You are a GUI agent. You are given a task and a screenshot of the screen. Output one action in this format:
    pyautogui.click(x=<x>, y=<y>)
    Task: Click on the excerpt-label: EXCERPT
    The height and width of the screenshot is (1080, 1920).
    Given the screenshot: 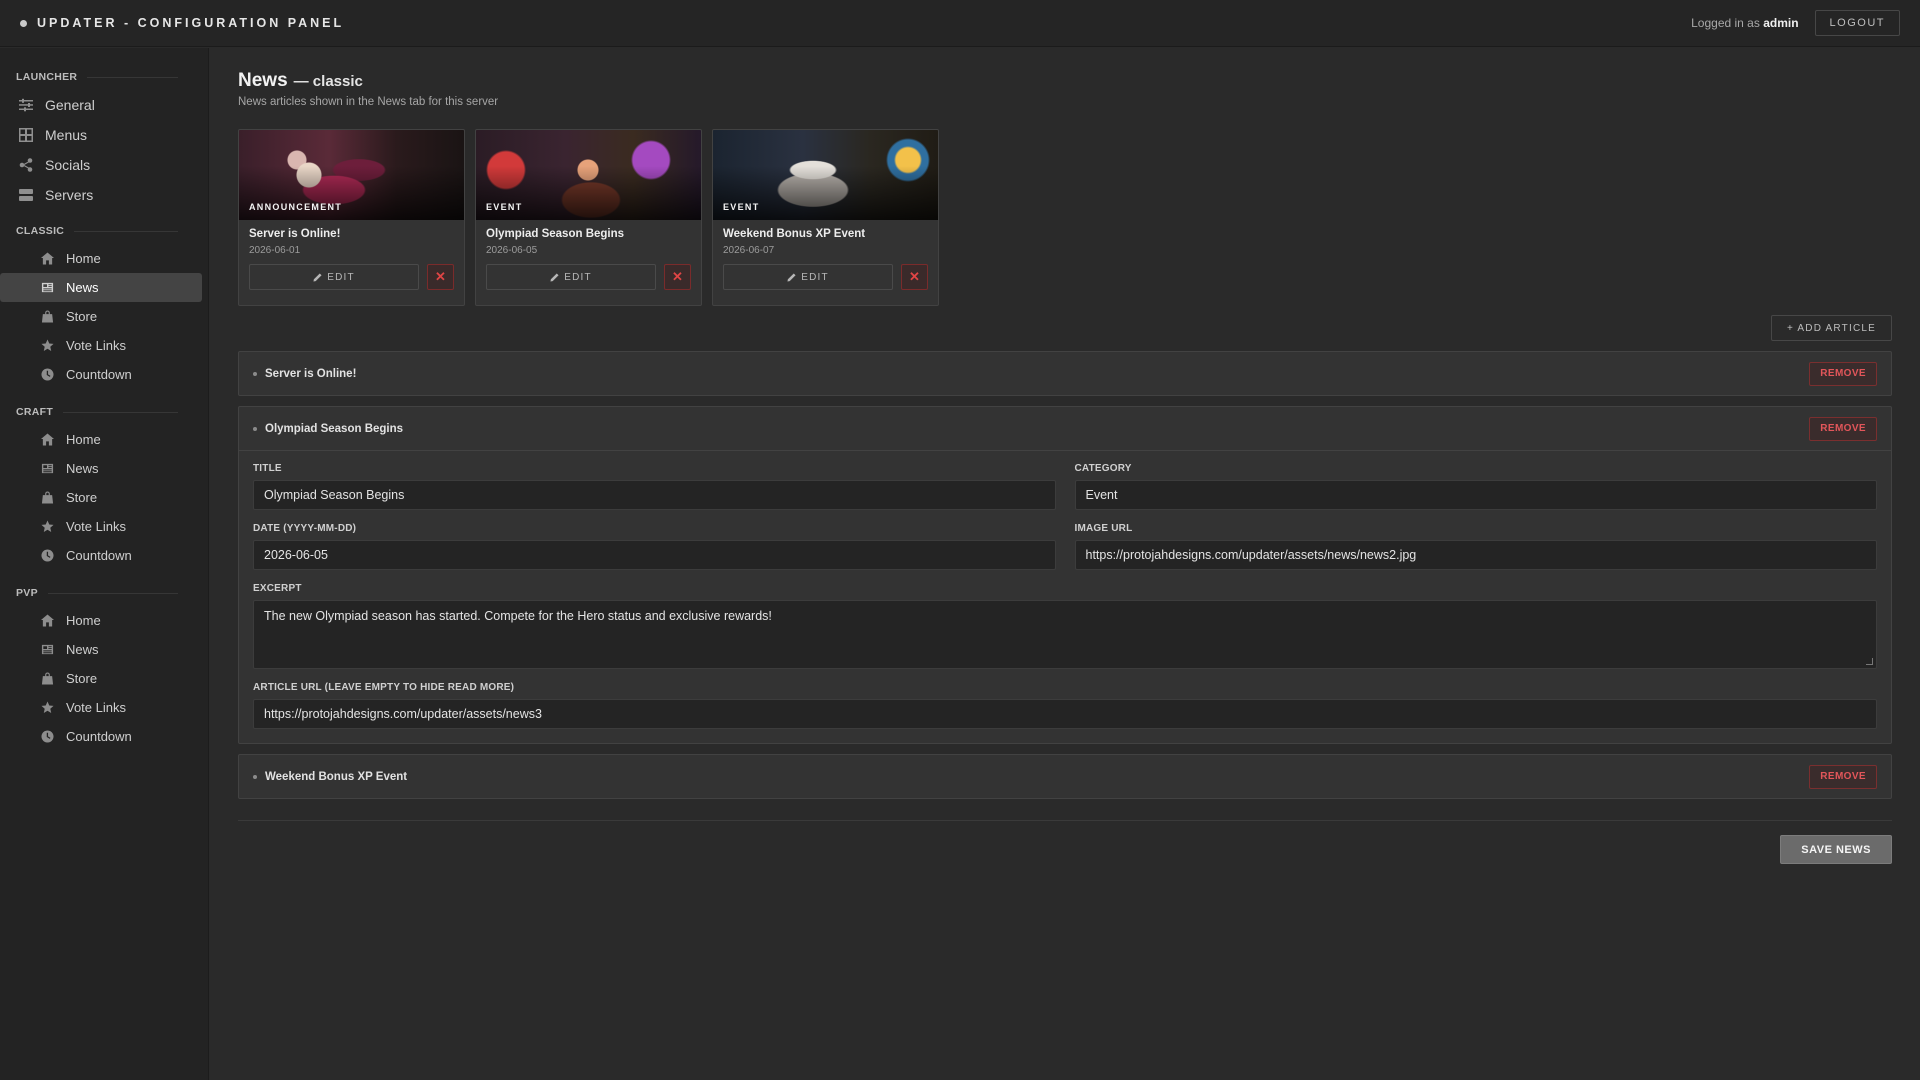 What is the action you would take?
    pyautogui.click(x=277, y=588)
    